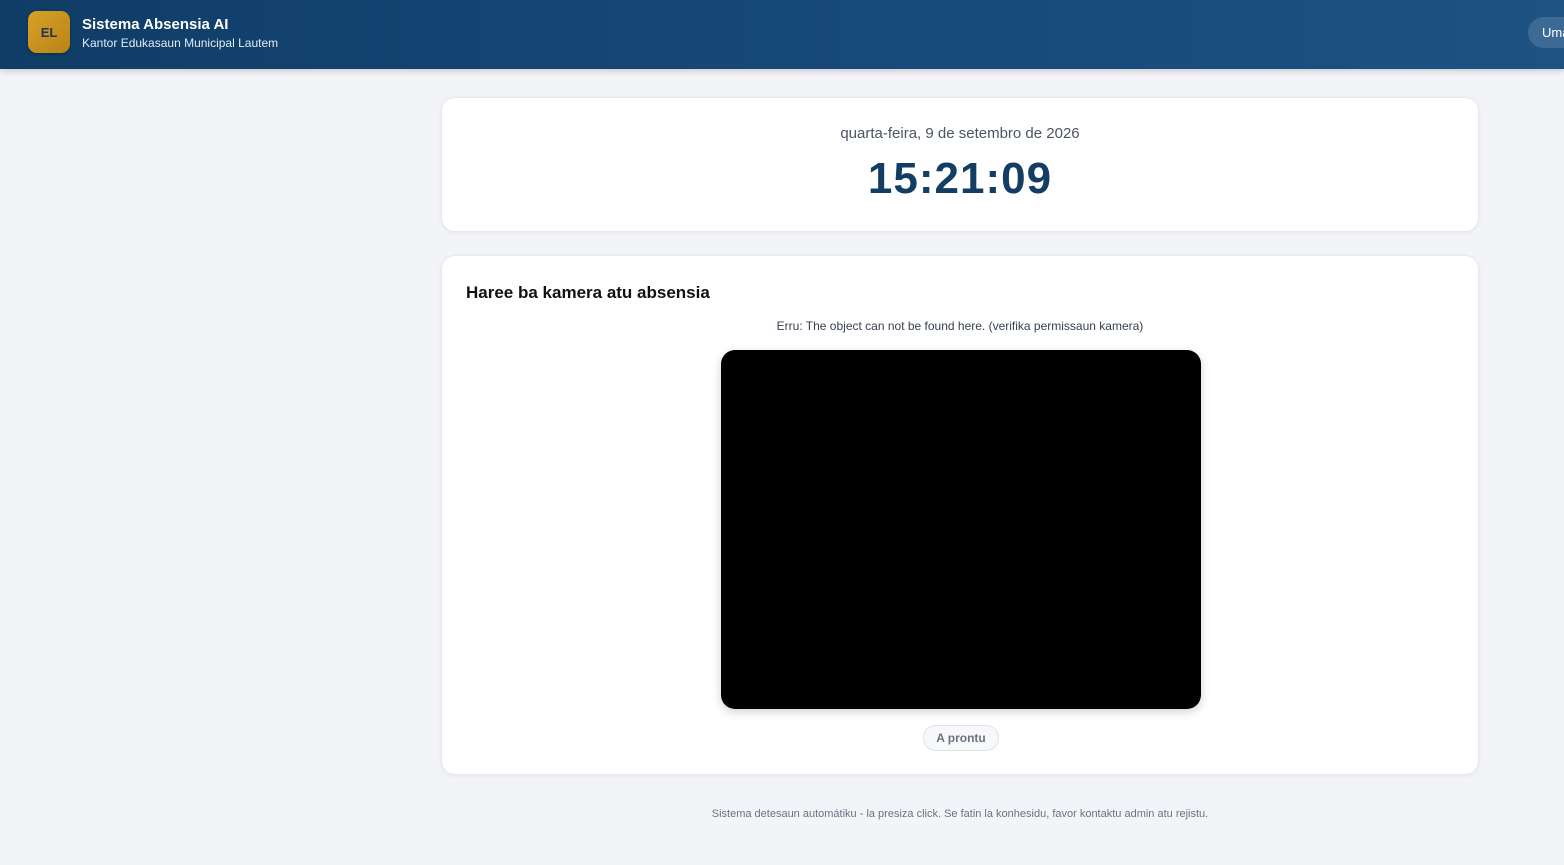 The width and height of the screenshot is (1564, 865). Describe the element at coordinates (960, 133) in the screenshot. I see `current-date: quarta-feira, 9 de setembro de 2026` at that location.